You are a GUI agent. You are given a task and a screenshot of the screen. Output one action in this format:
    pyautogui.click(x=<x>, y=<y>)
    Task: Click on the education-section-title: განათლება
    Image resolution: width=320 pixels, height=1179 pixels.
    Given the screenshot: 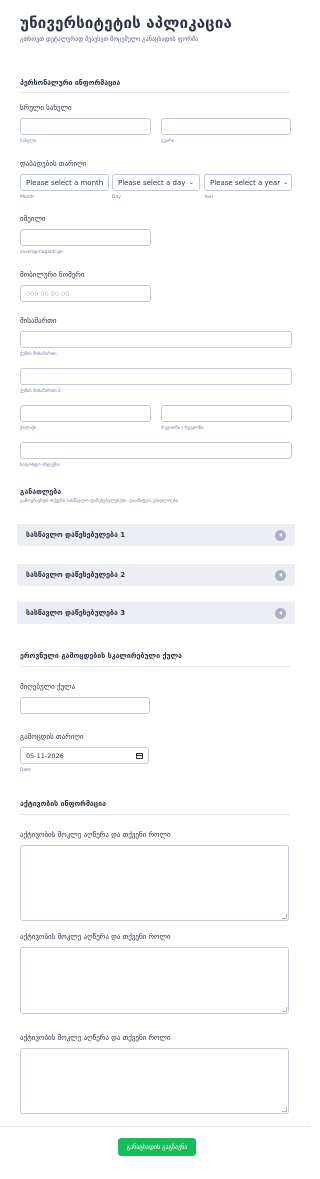 What is the action you would take?
    pyautogui.click(x=41, y=492)
    